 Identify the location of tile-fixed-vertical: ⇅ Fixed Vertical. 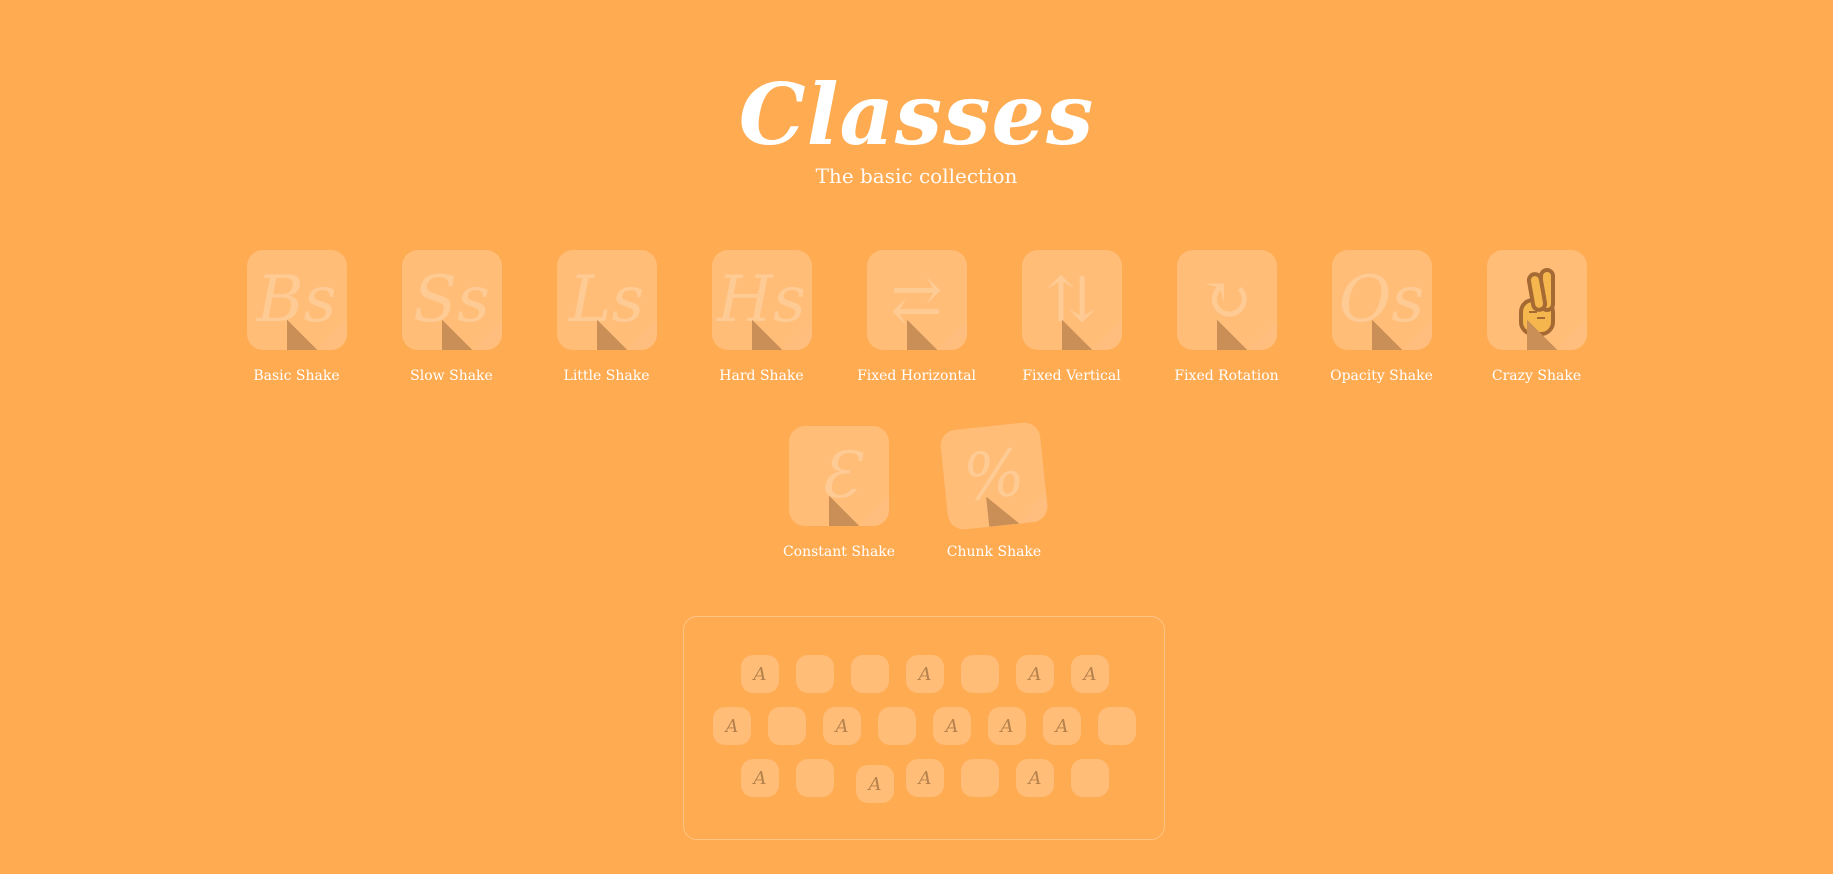
(1071, 317).